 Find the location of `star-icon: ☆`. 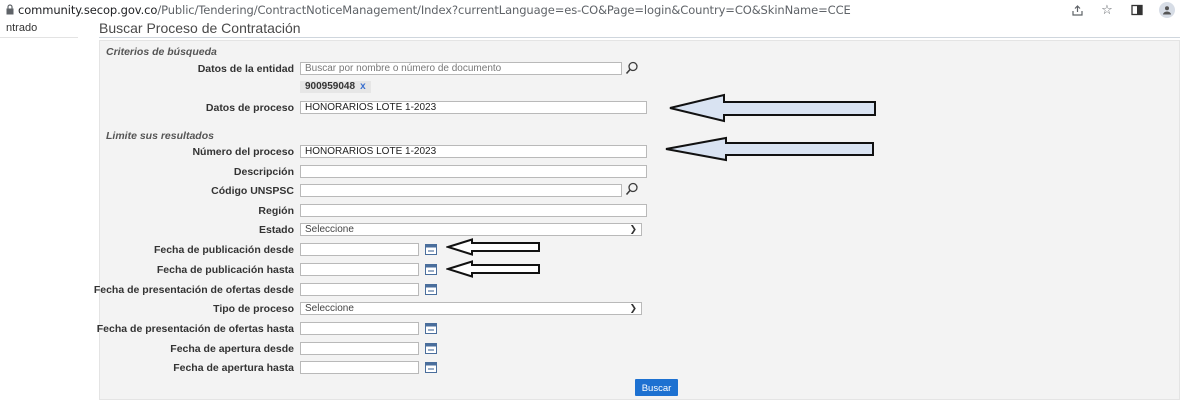

star-icon: ☆ is located at coordinates (1107, 10).